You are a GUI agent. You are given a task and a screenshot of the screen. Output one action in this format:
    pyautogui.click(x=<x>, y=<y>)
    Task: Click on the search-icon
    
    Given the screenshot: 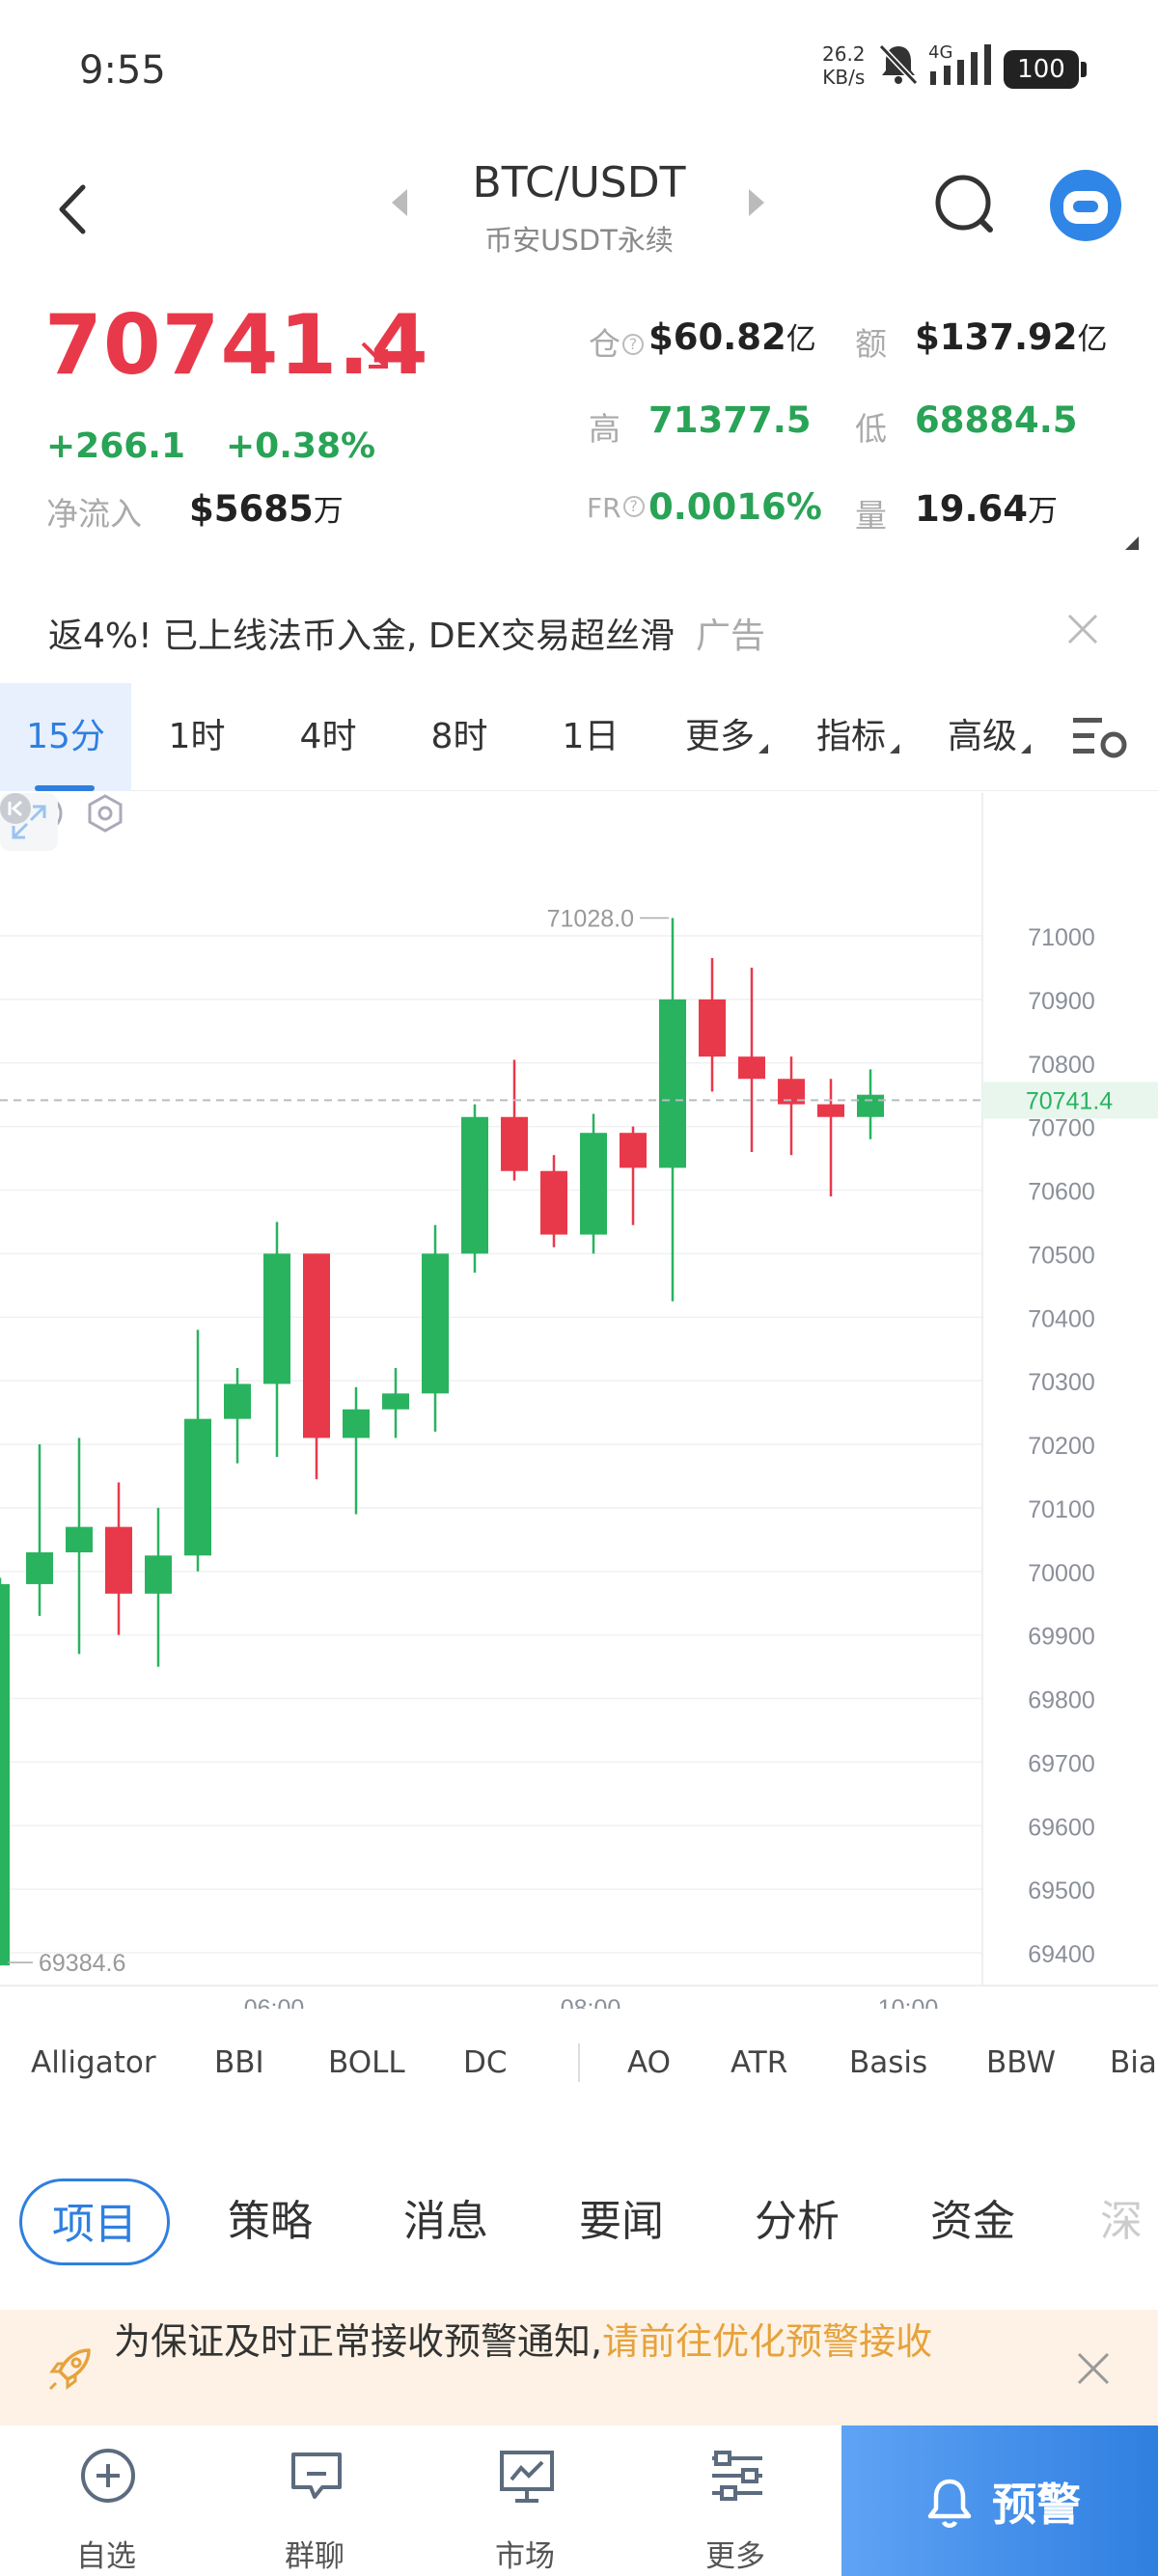 What is the action you would take?
    pyautogui.click(x=966, y=206)
    